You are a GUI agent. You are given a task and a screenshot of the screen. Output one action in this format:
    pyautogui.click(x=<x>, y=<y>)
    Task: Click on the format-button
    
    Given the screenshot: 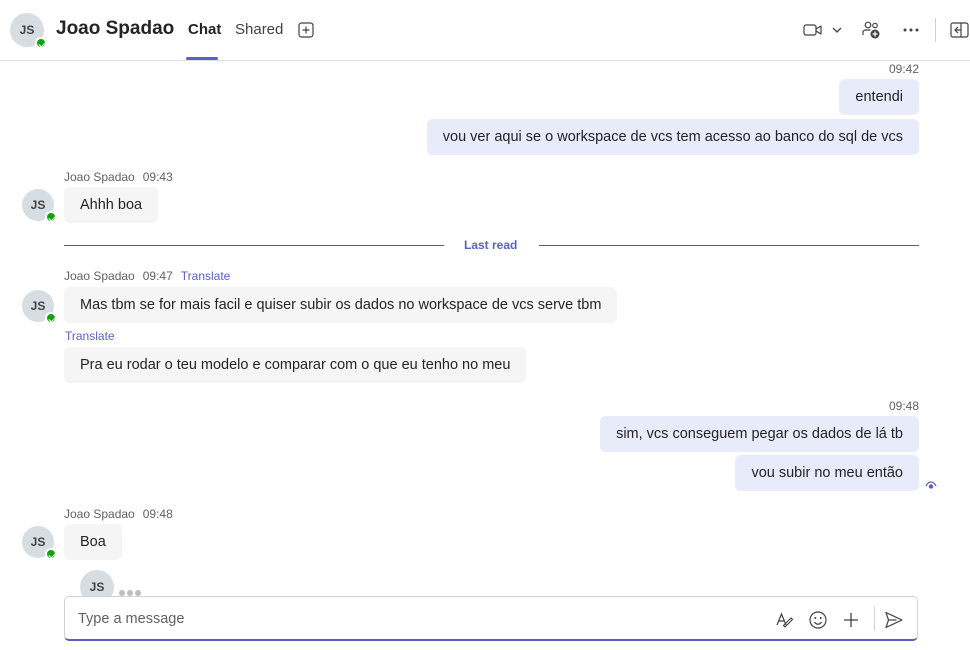 What is the action you would take?
    pyautogui.click(x=785, y=620)
    